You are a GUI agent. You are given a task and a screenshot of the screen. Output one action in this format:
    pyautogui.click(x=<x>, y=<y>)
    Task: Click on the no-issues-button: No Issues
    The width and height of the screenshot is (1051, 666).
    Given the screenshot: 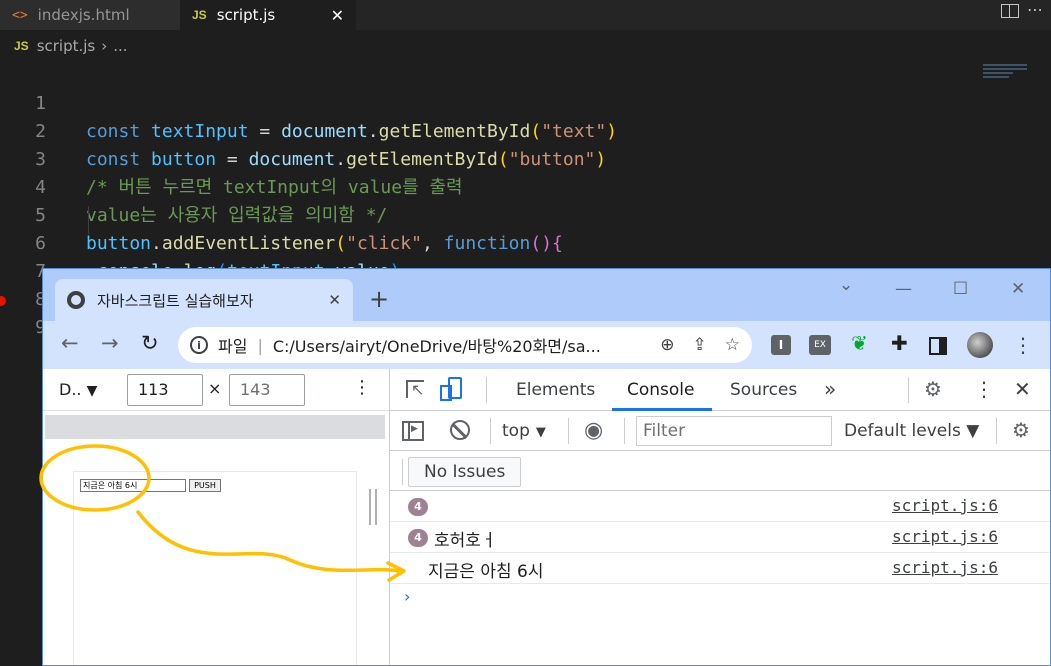 What is the action you would take?
    pyautogui.click(x=465, y=472)
    